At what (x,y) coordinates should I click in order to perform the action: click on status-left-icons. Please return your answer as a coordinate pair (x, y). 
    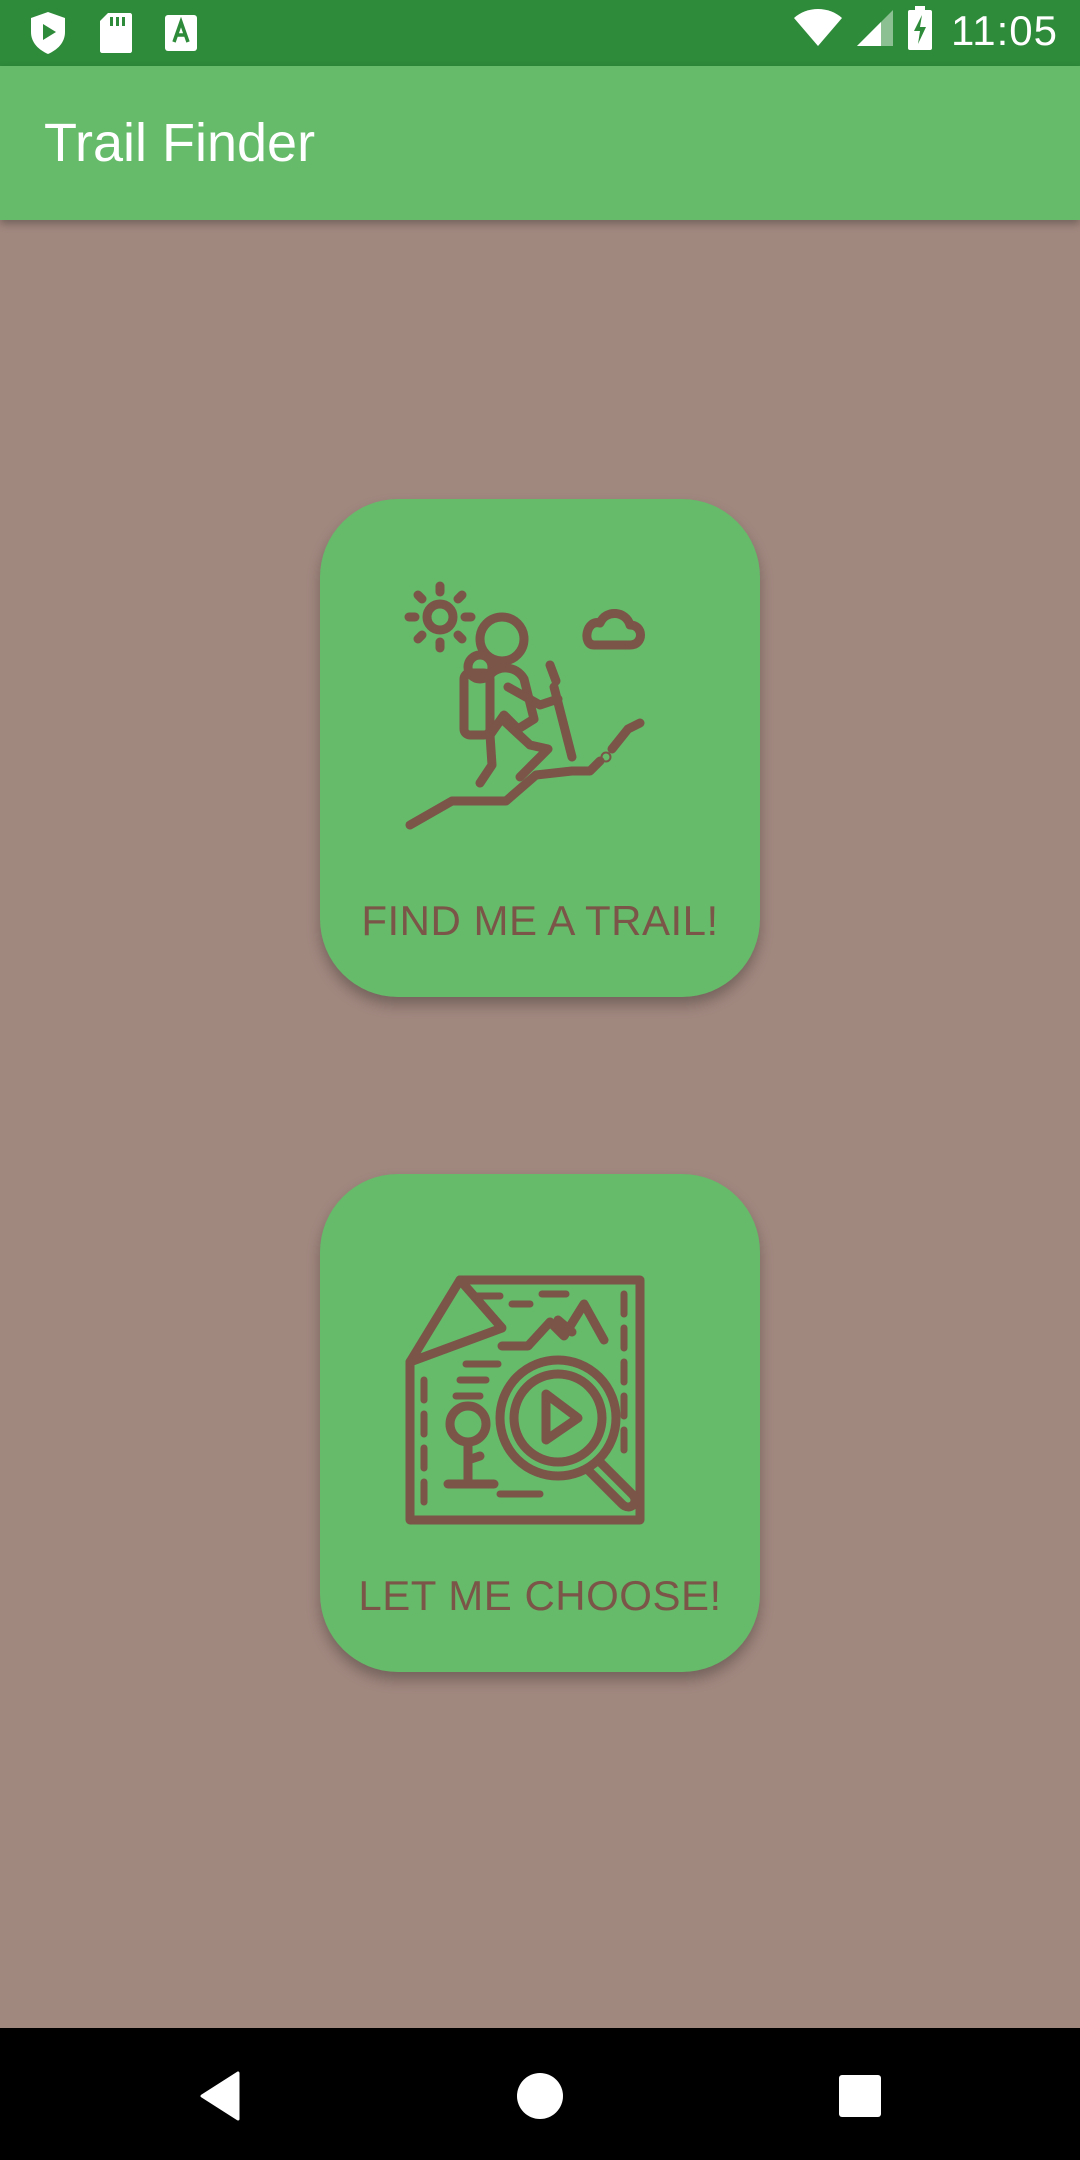
    Looking at the image, I should click on (113, 33).